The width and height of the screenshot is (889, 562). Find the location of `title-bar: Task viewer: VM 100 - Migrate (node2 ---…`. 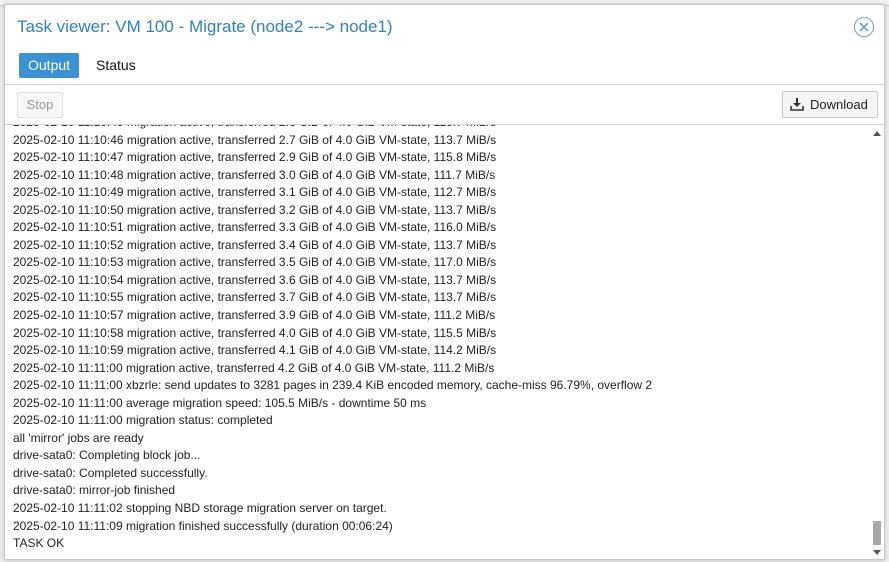

title-bar: Task viewer: VM 100 - Migrate (node2 ---… is located at coordinates (444, 27).